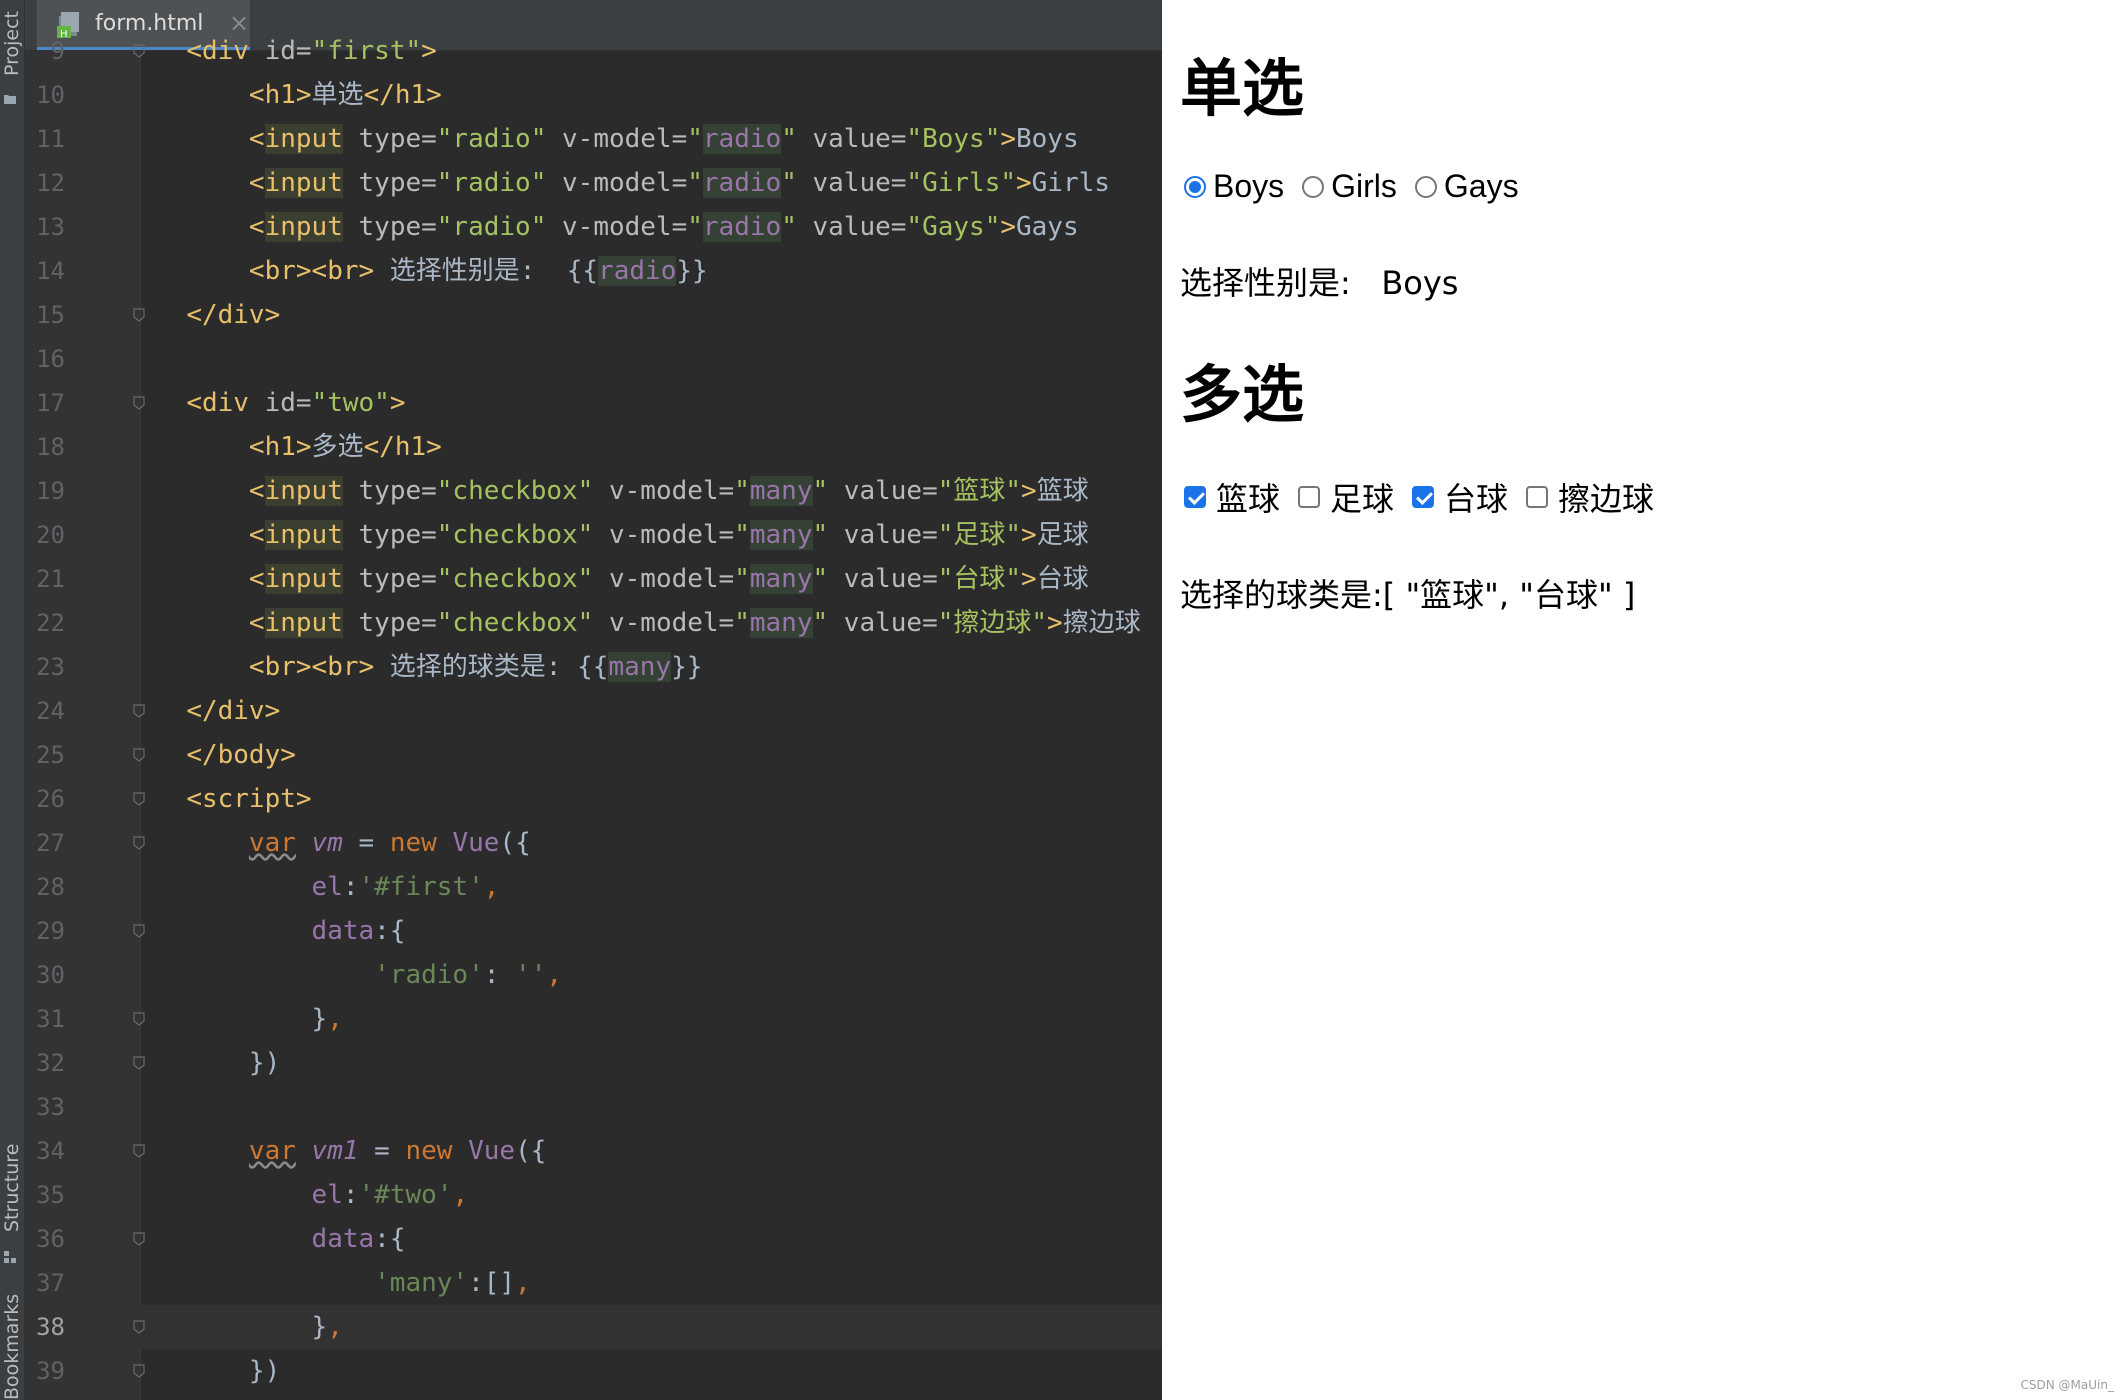 The width and height of the screenshot is (2124, 1400). Describe the element at coordinates (327, 843) in the screenshot. I see `code-token: vm` at that location.